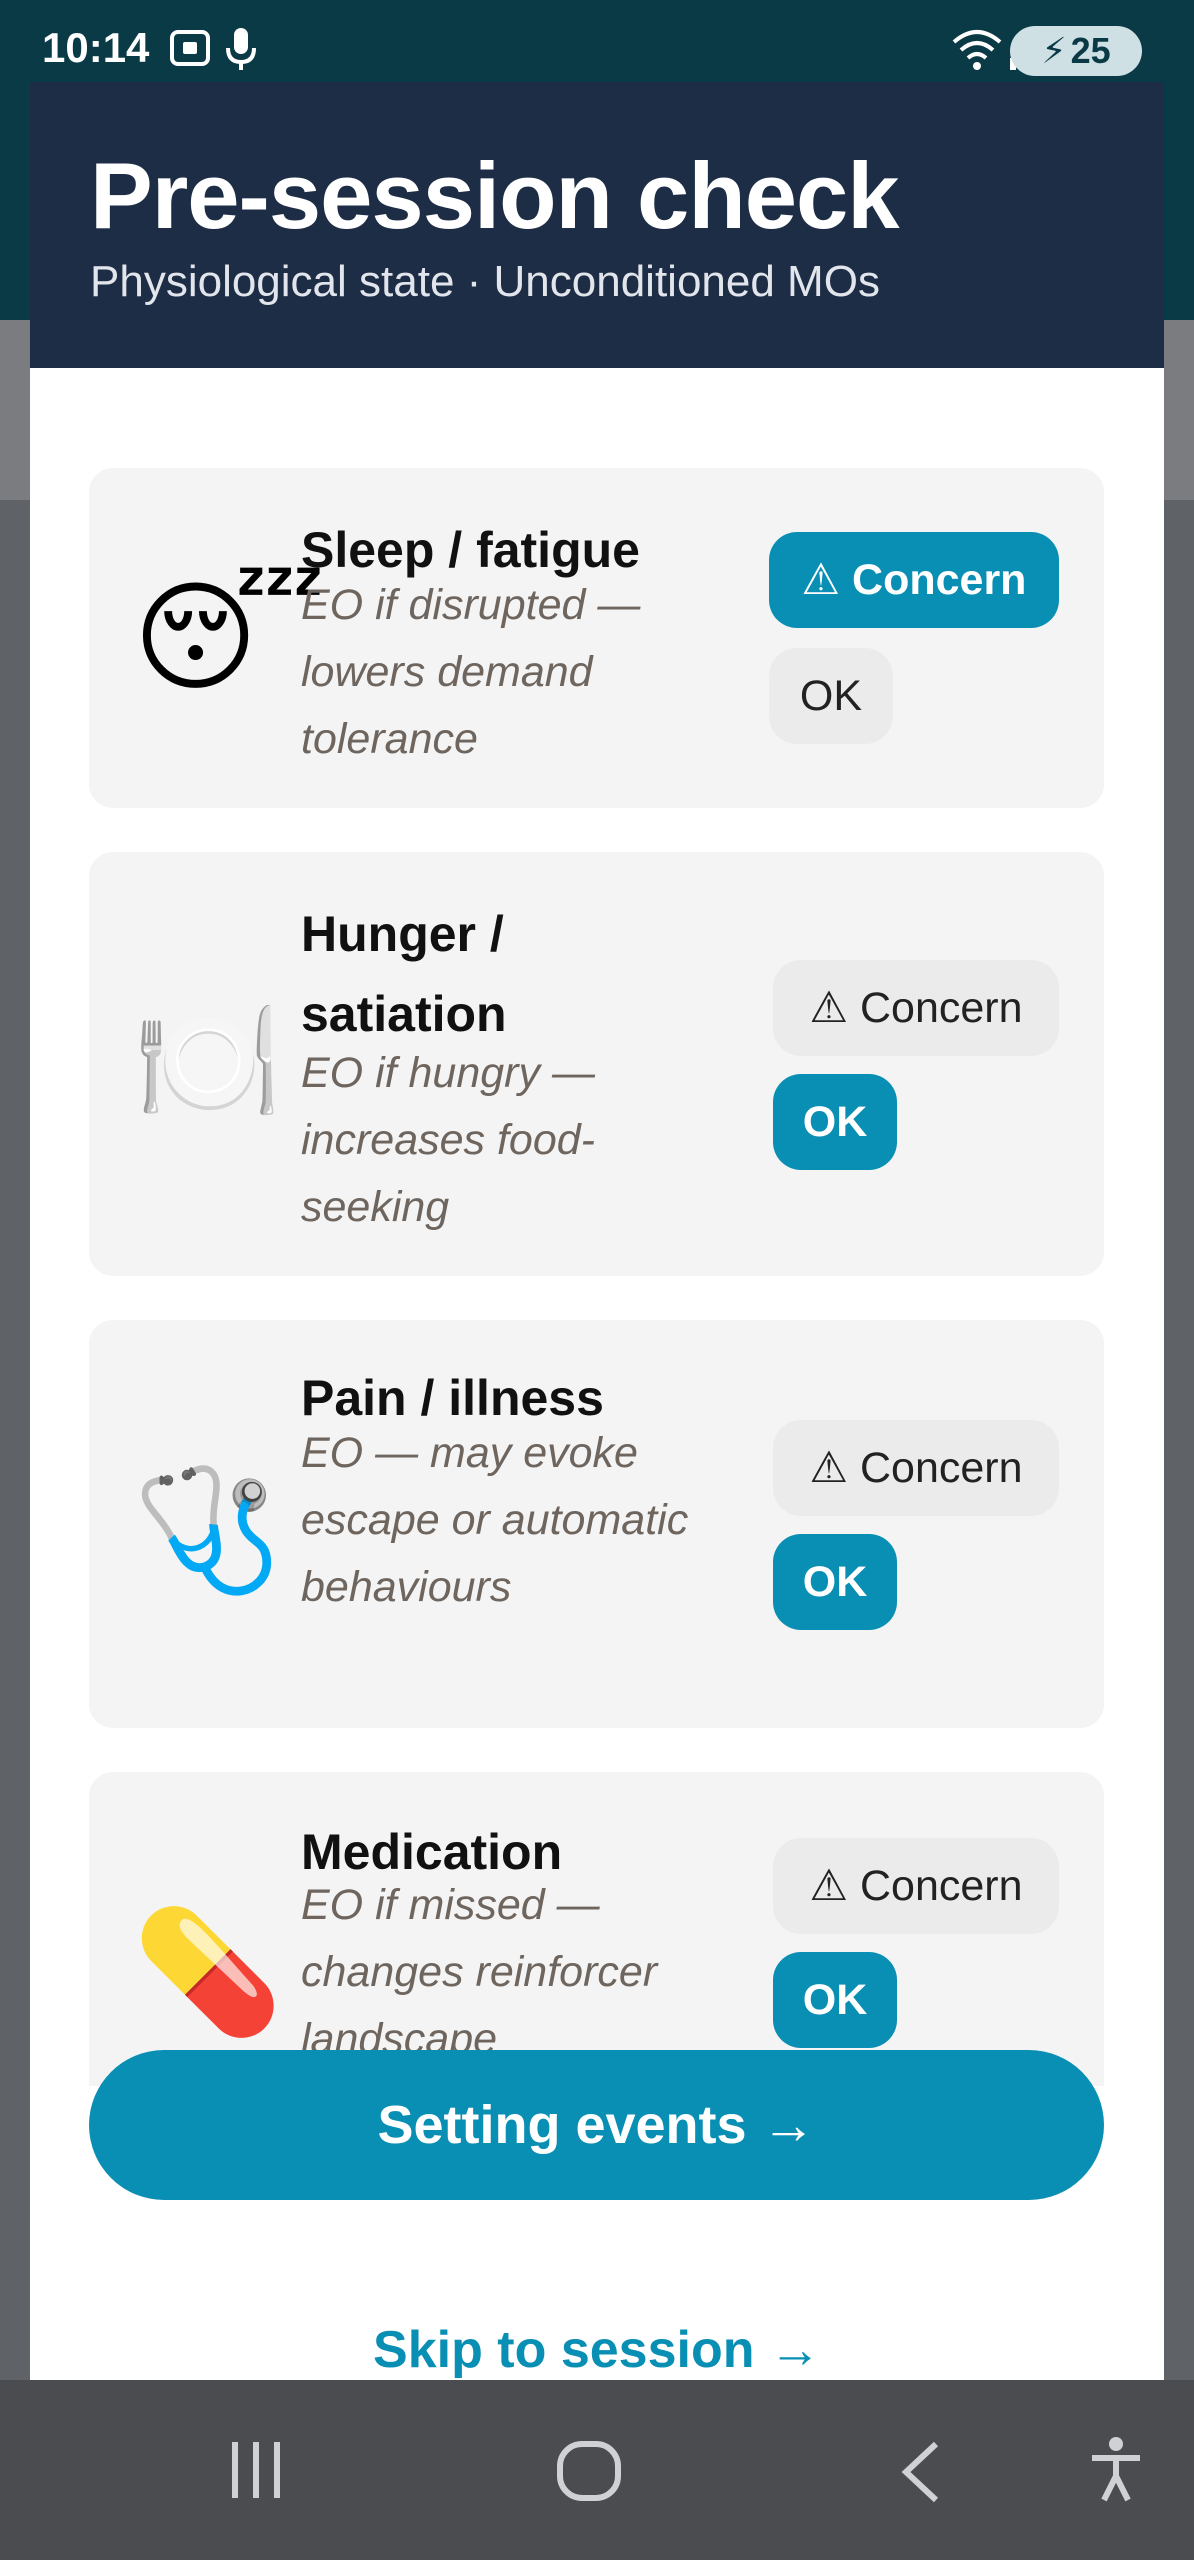 The width and height of the screenshot is (1194, 2560). I want to click on skip-to-session-link: Skip to session →, so click(597, 2350).